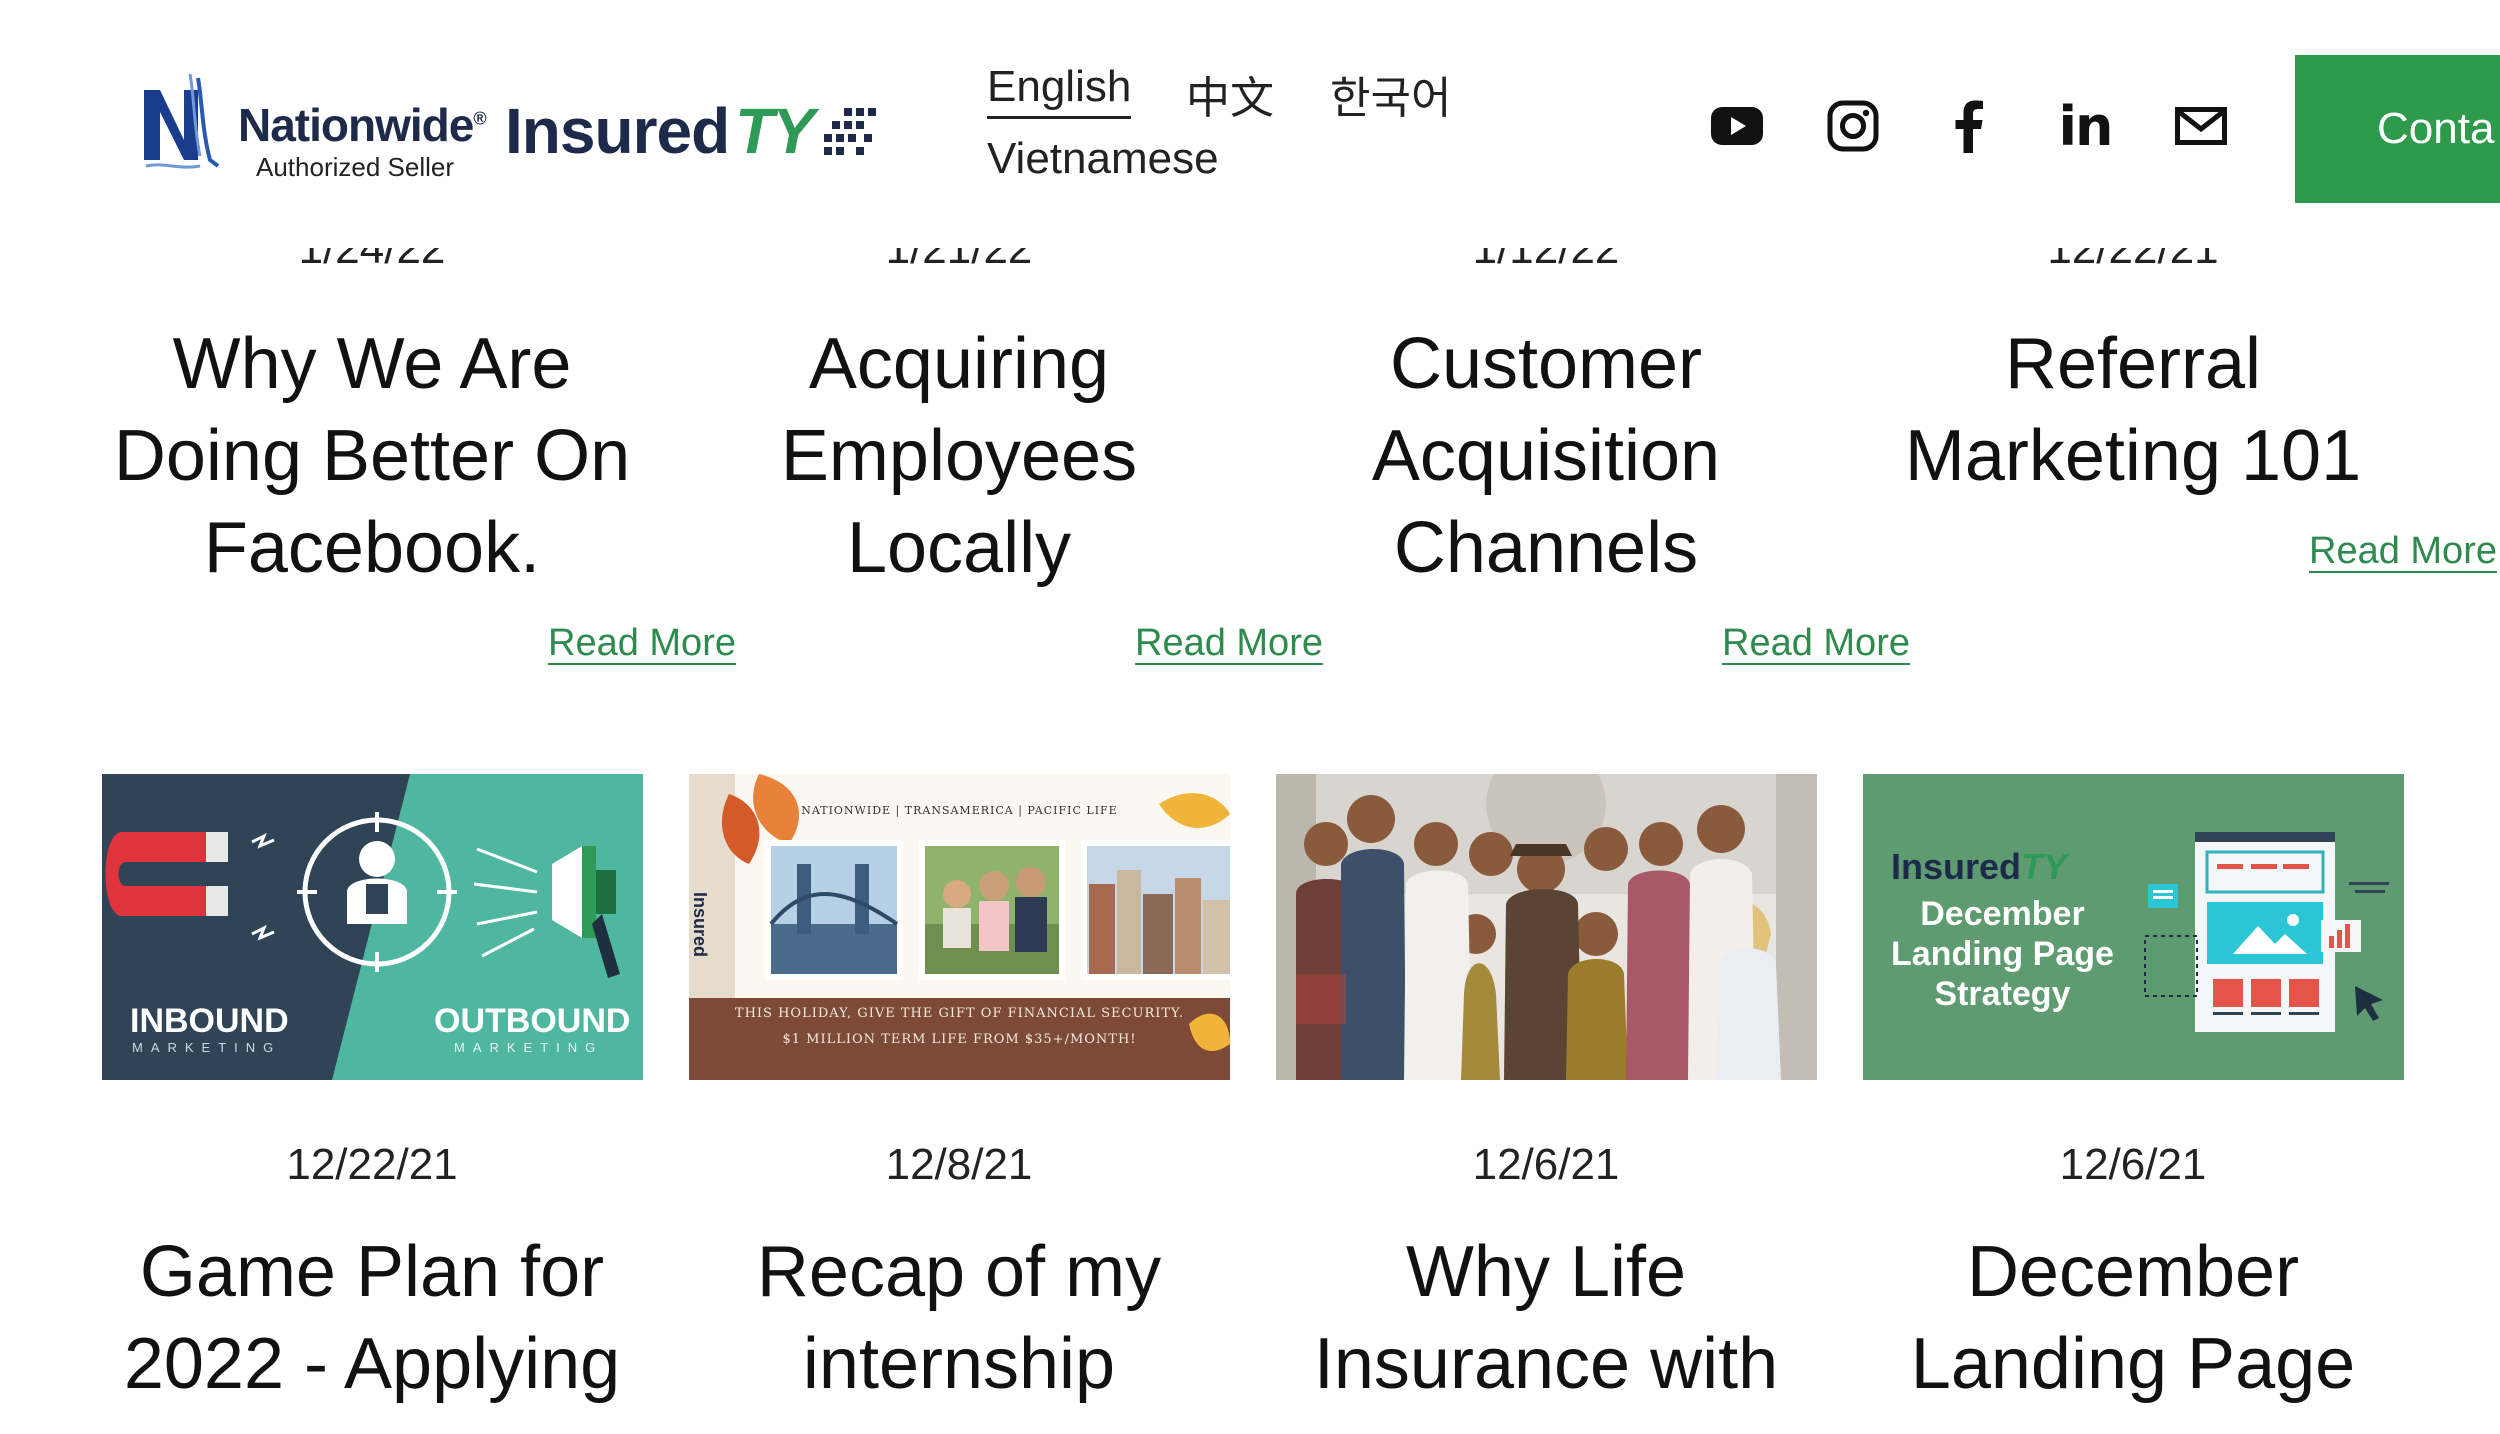 Image resolution: width=2500 pixels, height=1434 pixels. I want to click on nationwide-text: Nationwide, so click(356, 125).